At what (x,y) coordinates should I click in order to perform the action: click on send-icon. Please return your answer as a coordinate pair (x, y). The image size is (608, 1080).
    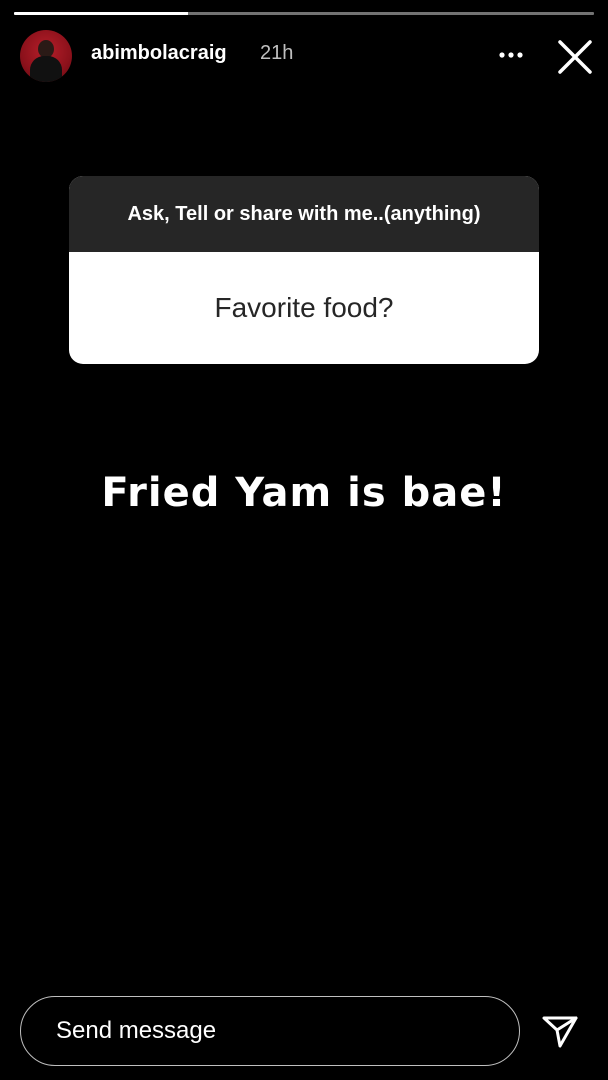
    Looking at the image, I should click on (560, 1032).